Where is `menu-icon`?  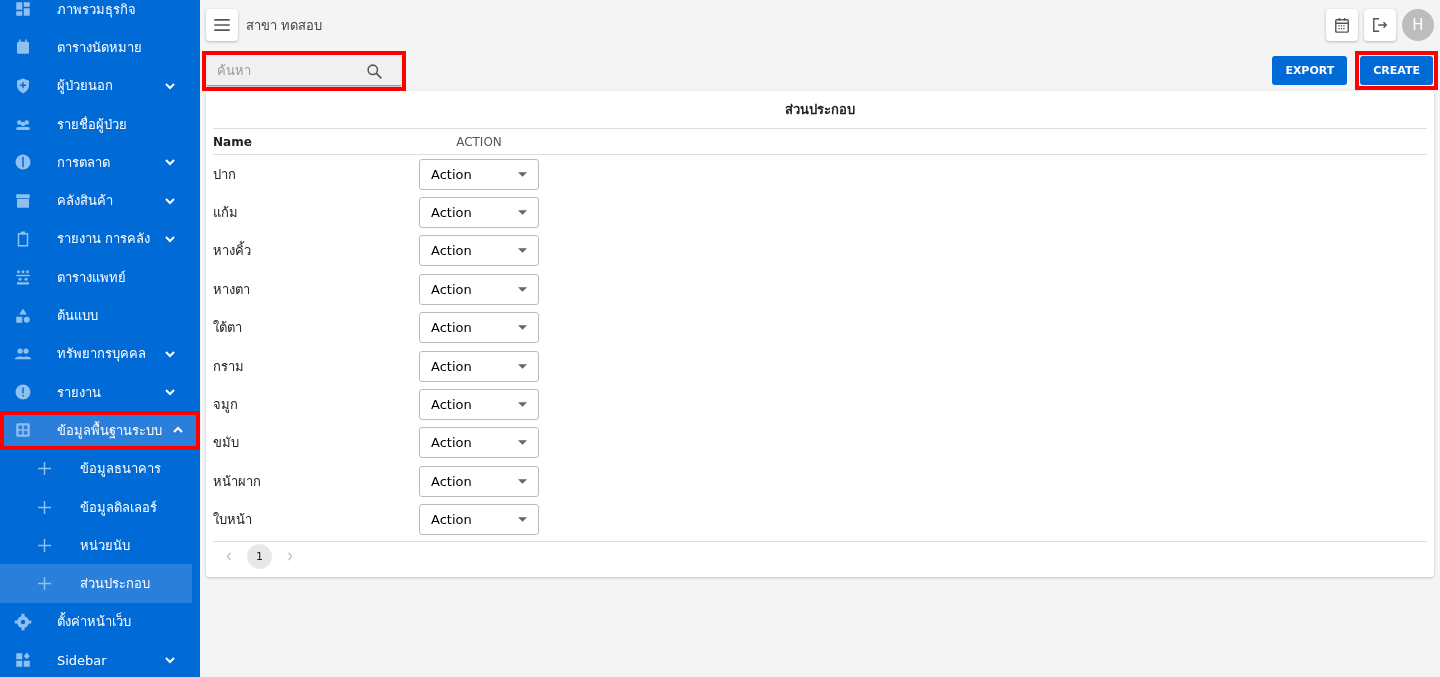
menu-icon is located at coordinates (222, 25).